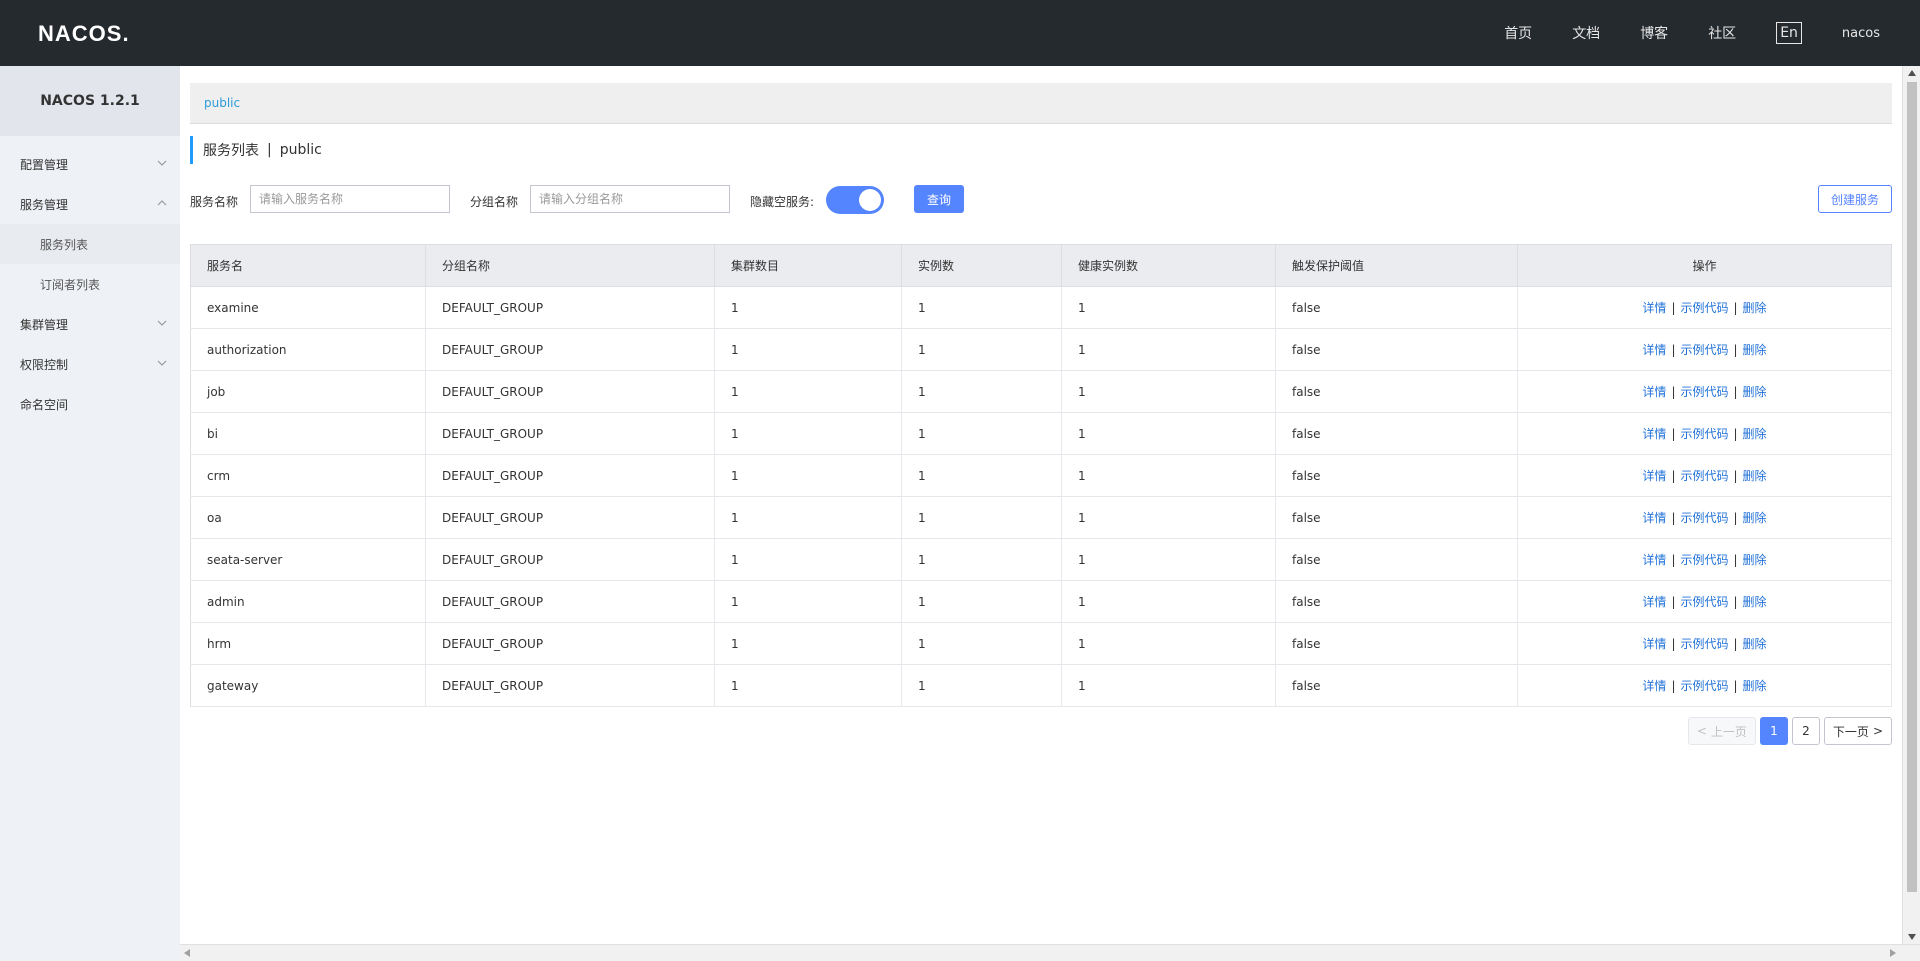  Describe the element at coordinates (1722, 33) in the screenshot. I see `nav-community: 社区` at that location.